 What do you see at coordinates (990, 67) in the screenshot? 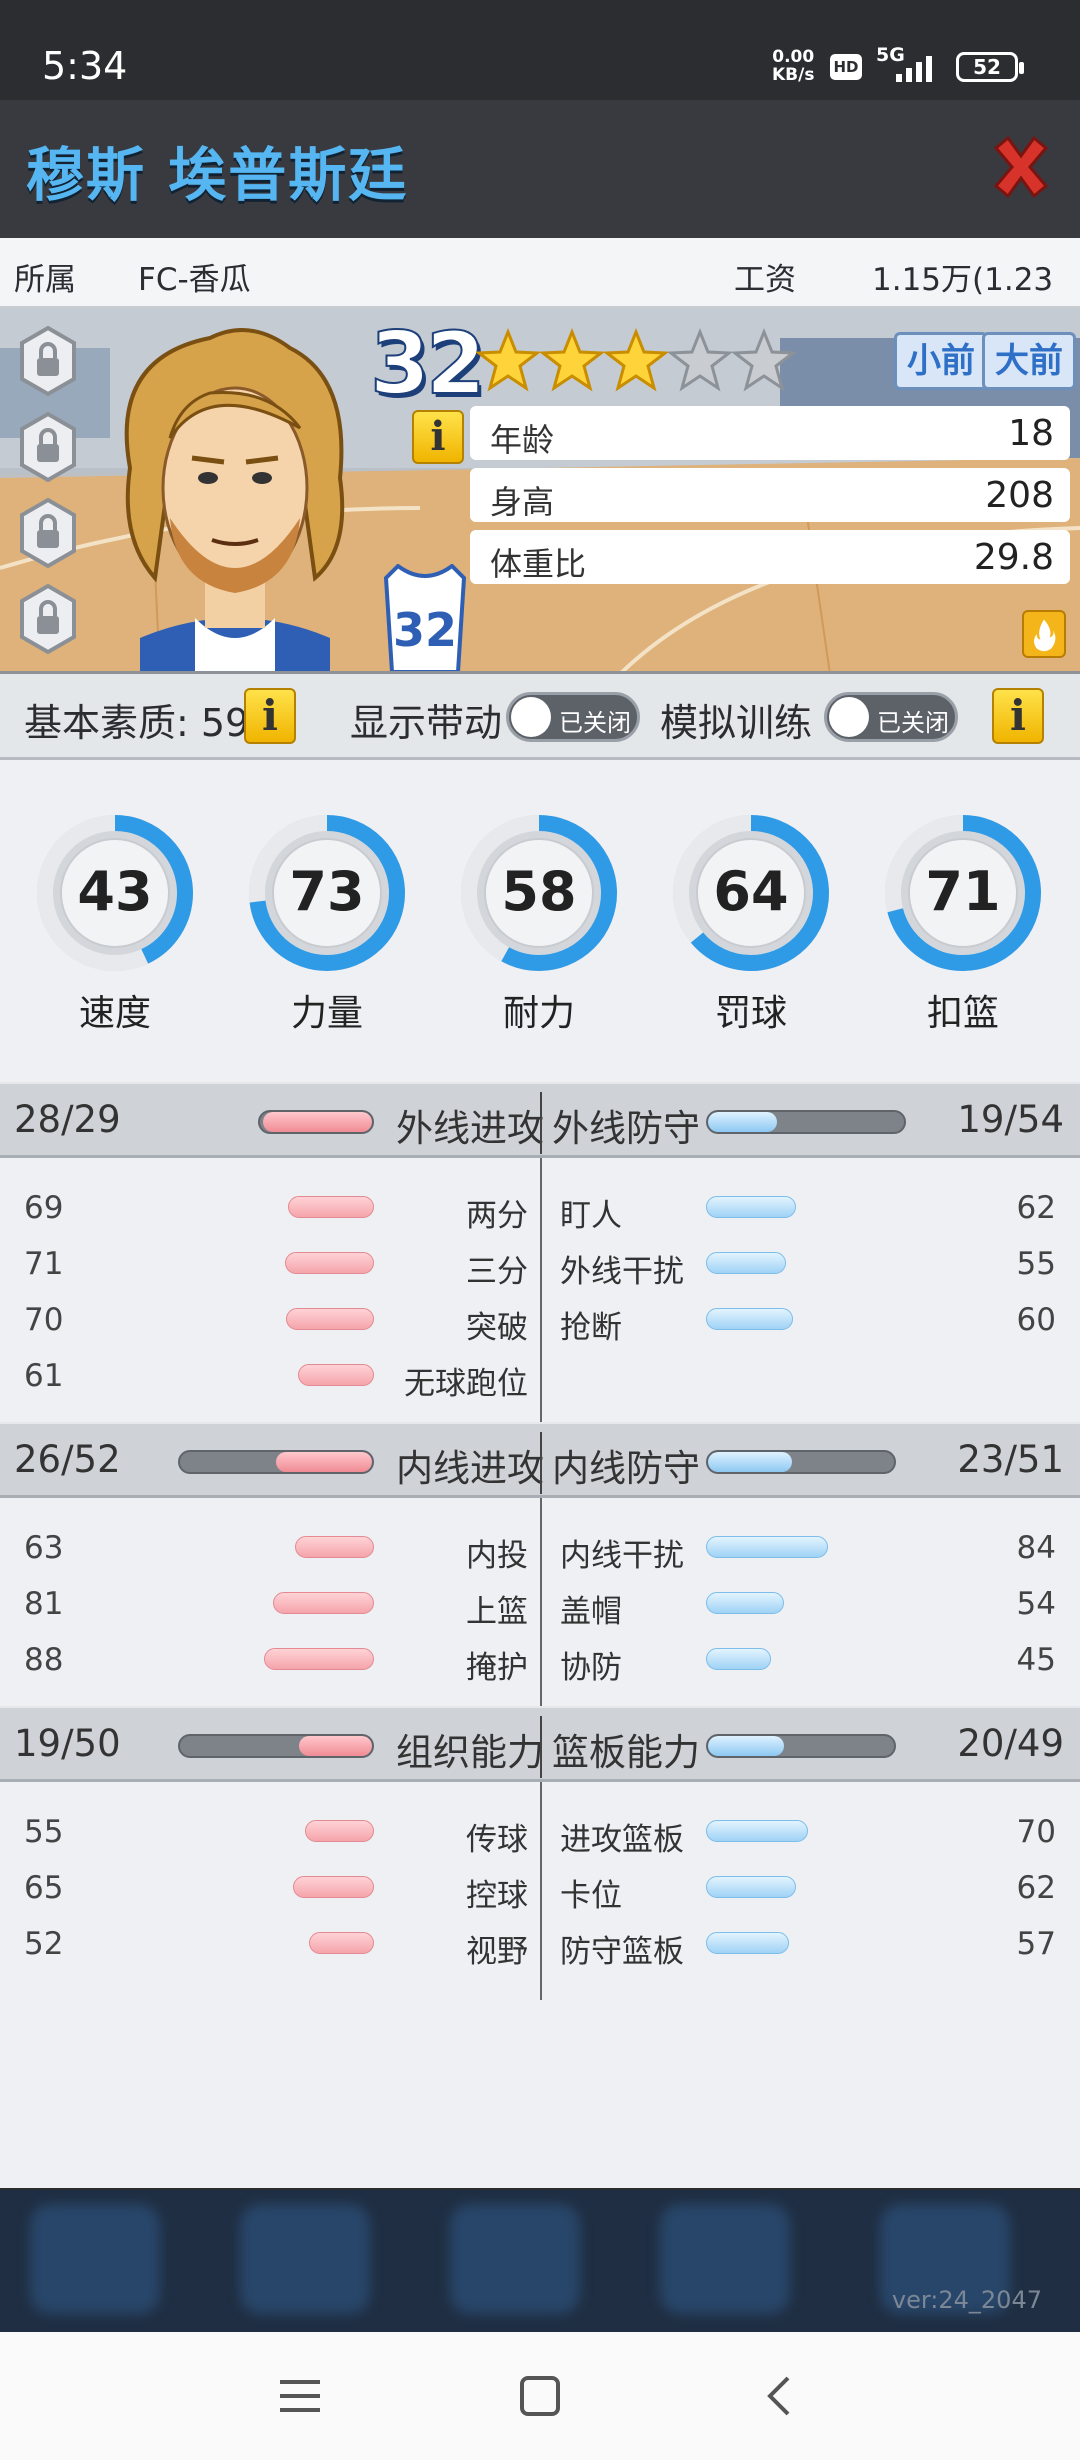
I see `battery-icon: 52` at bounding box center [990, 67].